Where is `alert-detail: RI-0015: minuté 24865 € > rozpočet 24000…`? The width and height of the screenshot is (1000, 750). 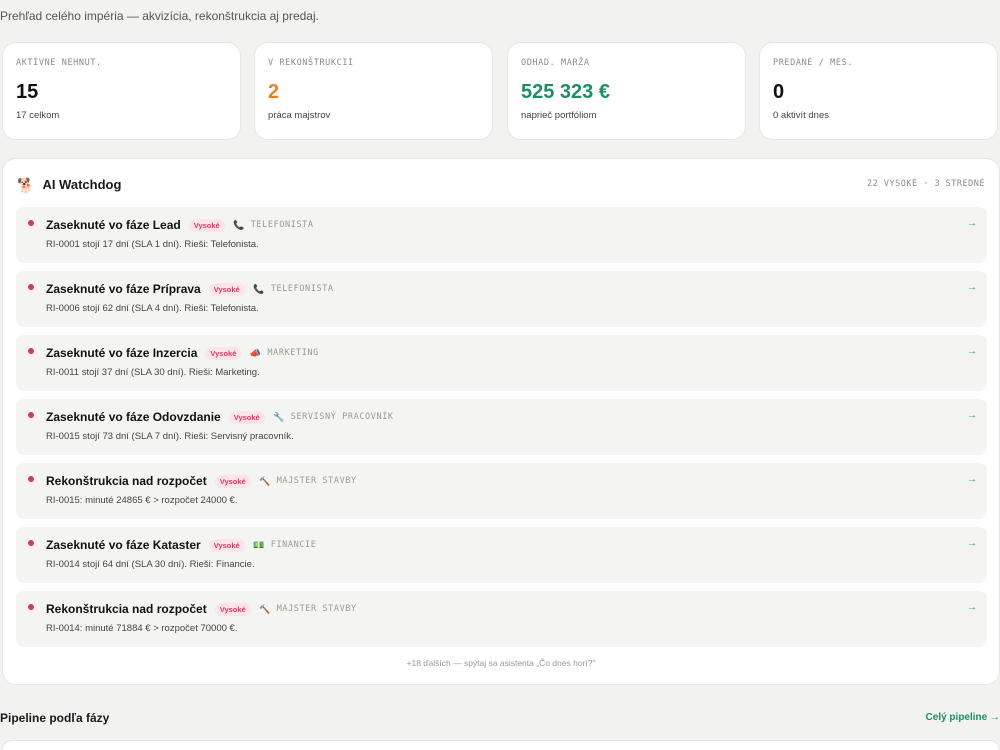
alert-detail: RI-0015: minuté 24865 € > rozpočet 24000… is located at coordinates (142, 500).